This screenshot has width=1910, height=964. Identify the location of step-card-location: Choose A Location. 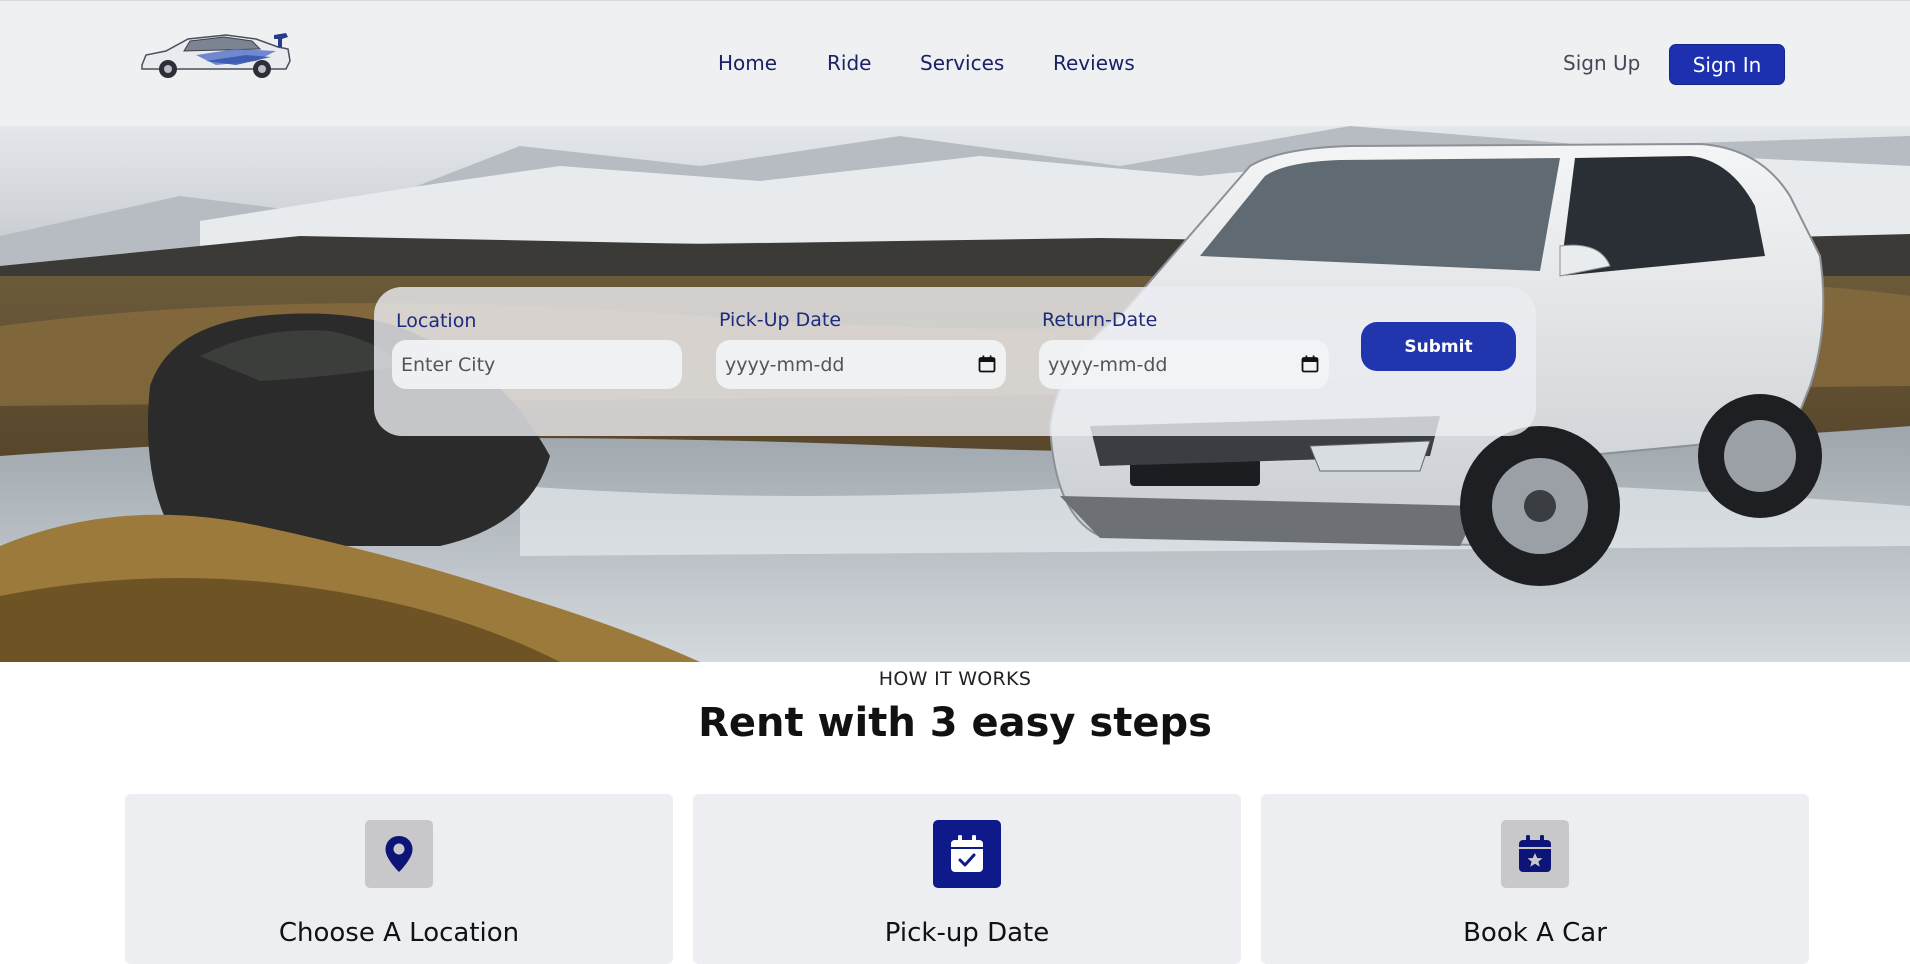
(399, 879).